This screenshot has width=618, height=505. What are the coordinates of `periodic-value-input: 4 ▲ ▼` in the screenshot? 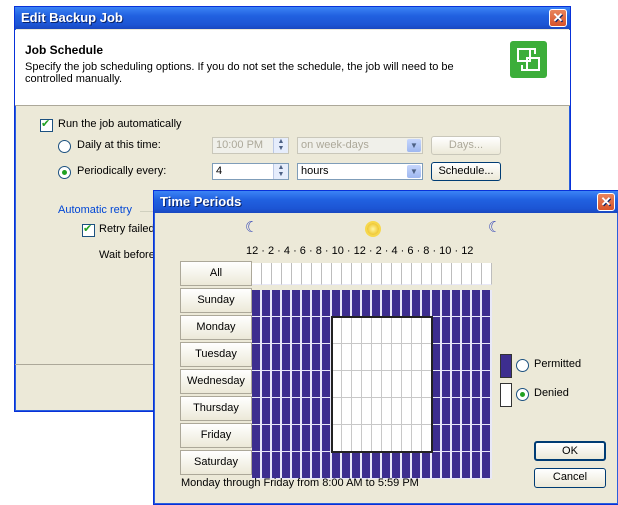 It's located at (250, 171).